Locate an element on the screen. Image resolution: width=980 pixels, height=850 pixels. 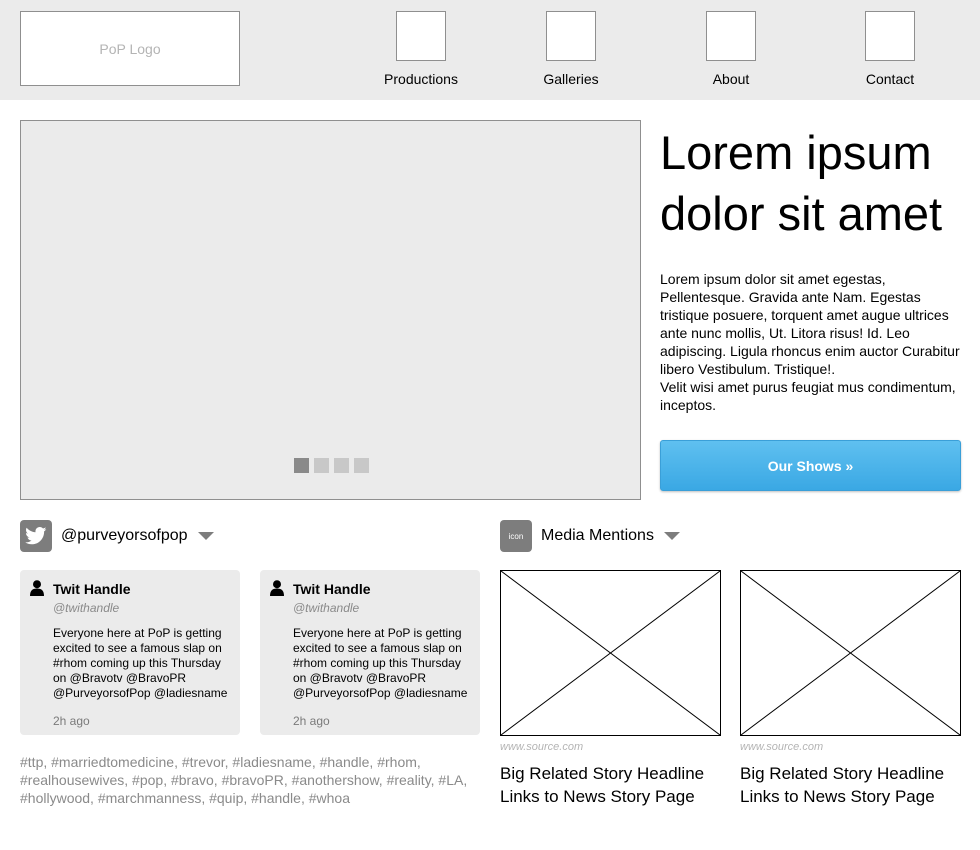
galleries-icon is located at coordinates (571, 36).